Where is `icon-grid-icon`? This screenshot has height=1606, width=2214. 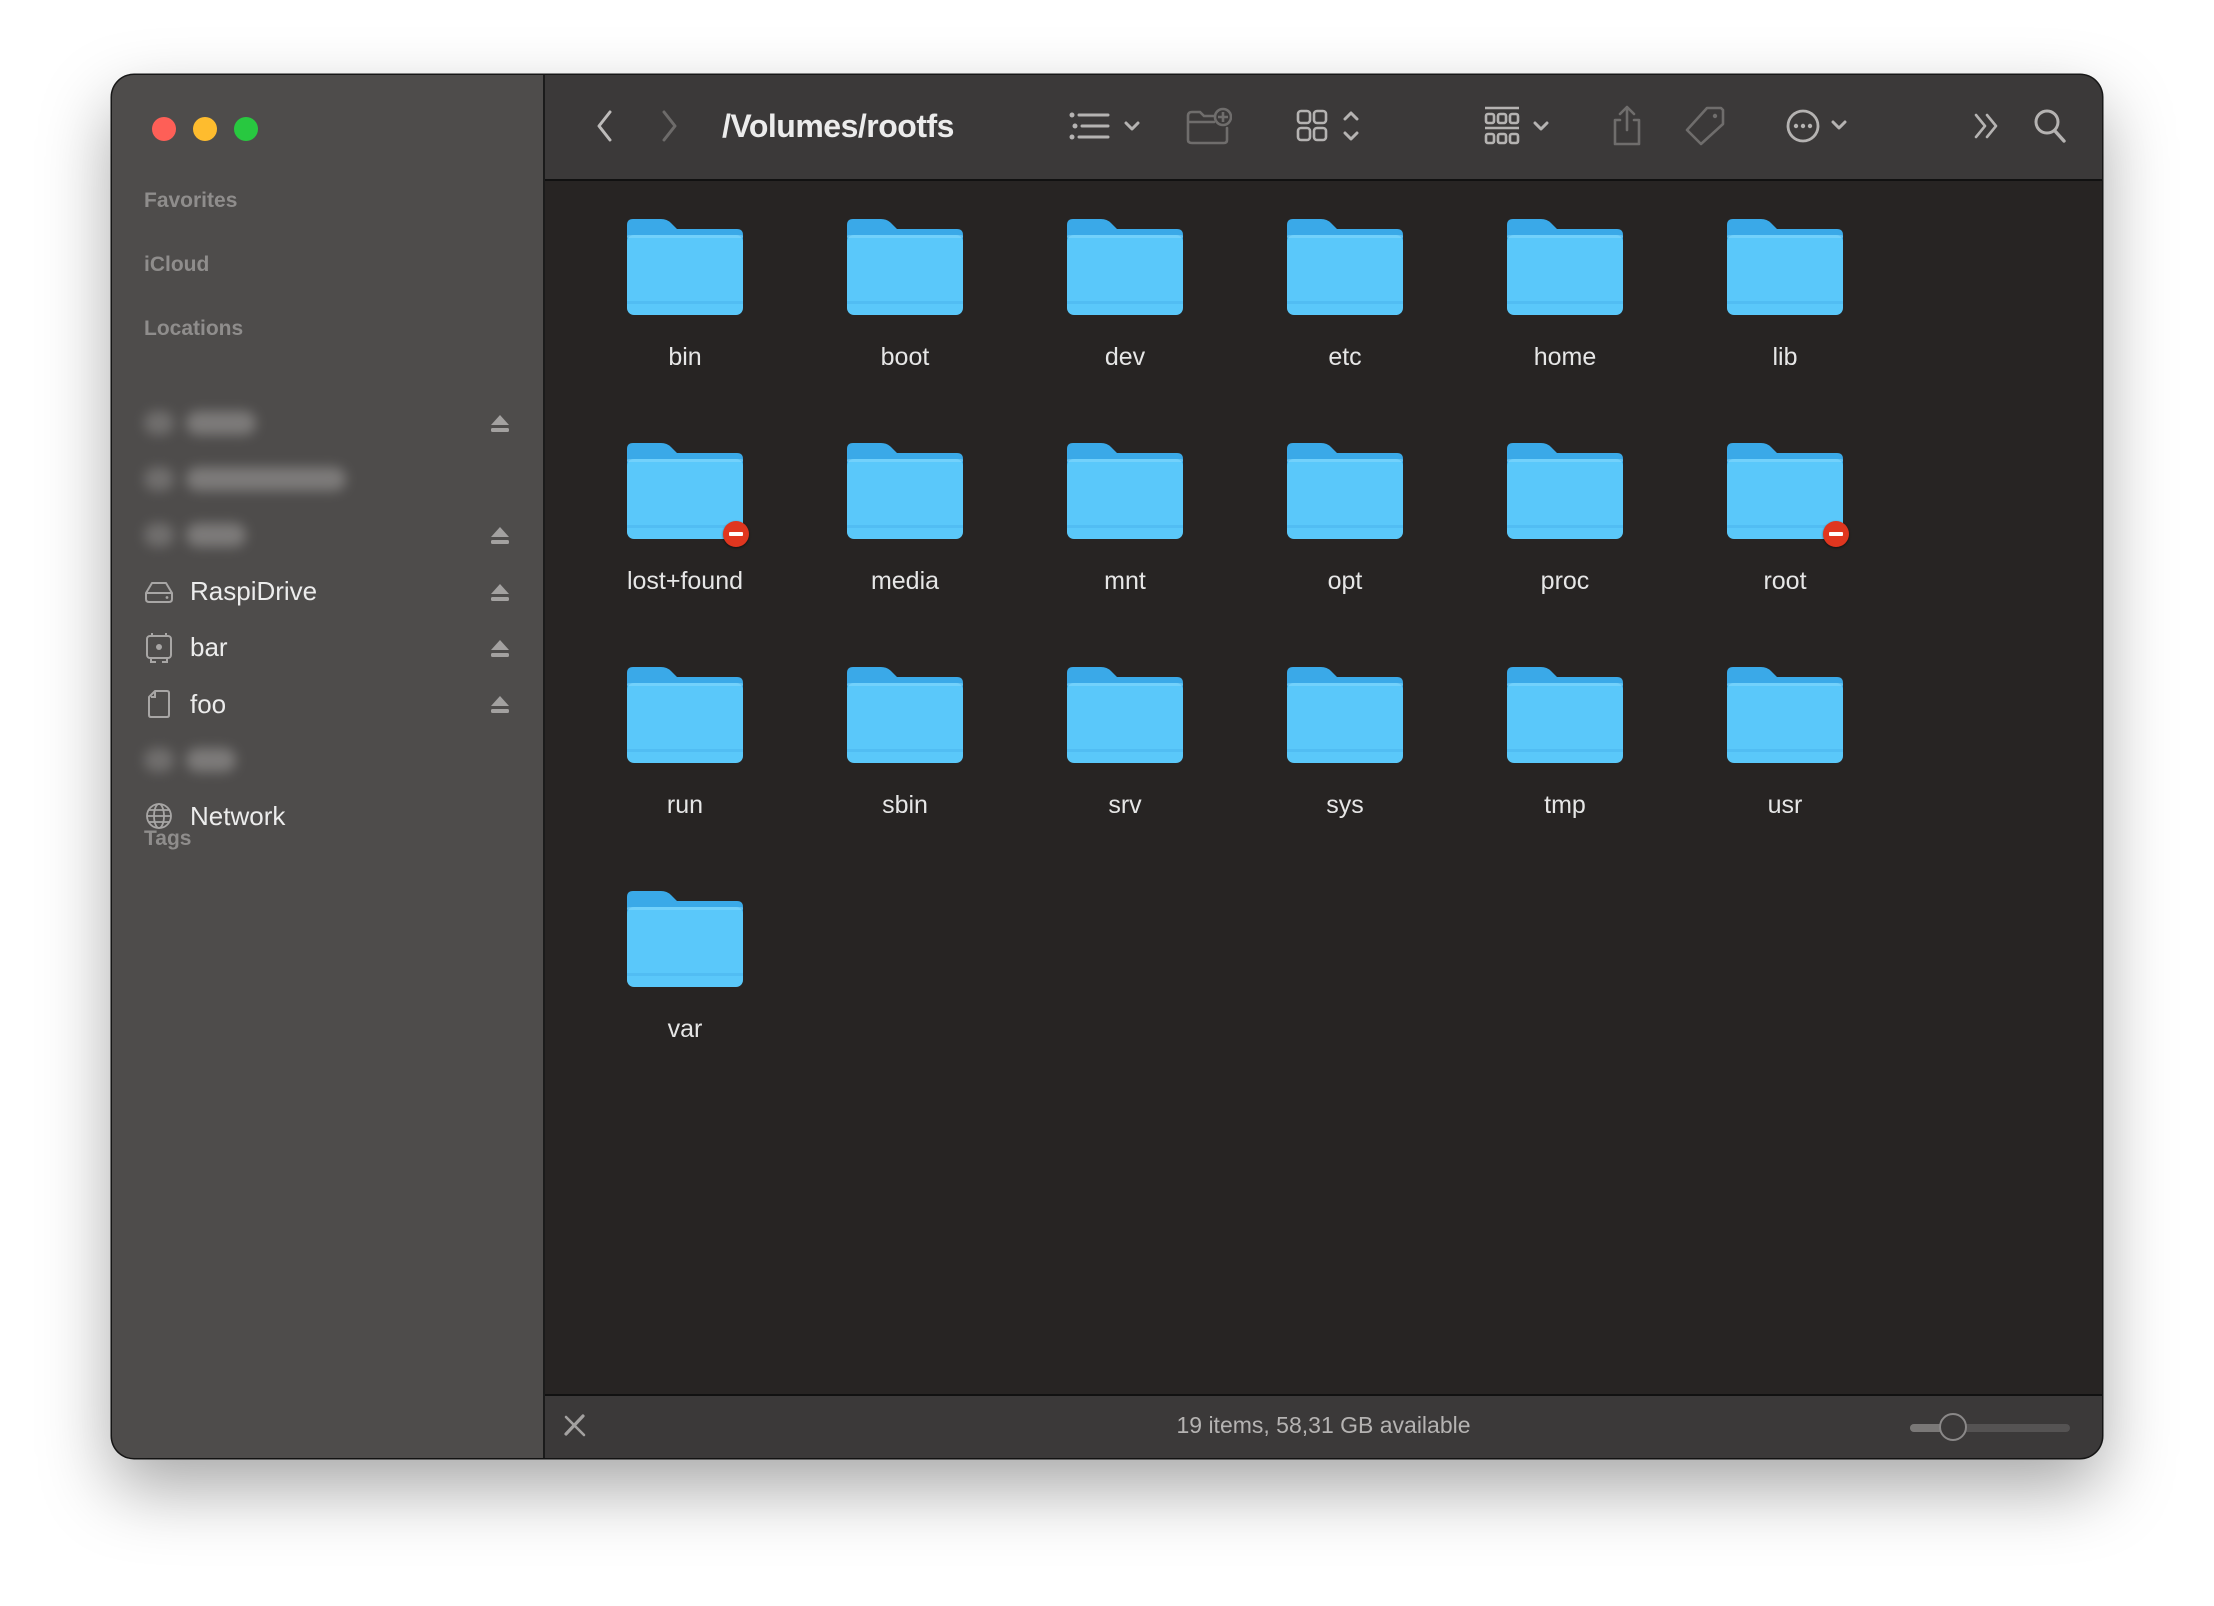
icon-grid-icon is located at coordinates (1327, 125).